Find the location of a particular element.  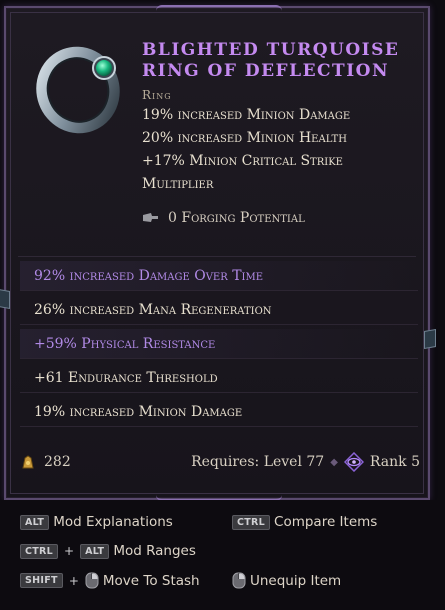

level-requirement: Requires: Level 77 is located at coordinates (258, 462).